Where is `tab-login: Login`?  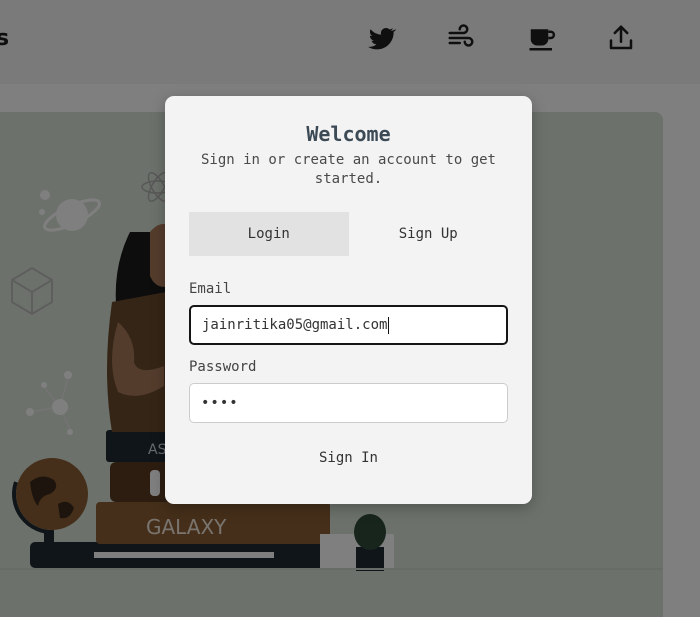 tab-login: Login is located at coordinates (269, 234).